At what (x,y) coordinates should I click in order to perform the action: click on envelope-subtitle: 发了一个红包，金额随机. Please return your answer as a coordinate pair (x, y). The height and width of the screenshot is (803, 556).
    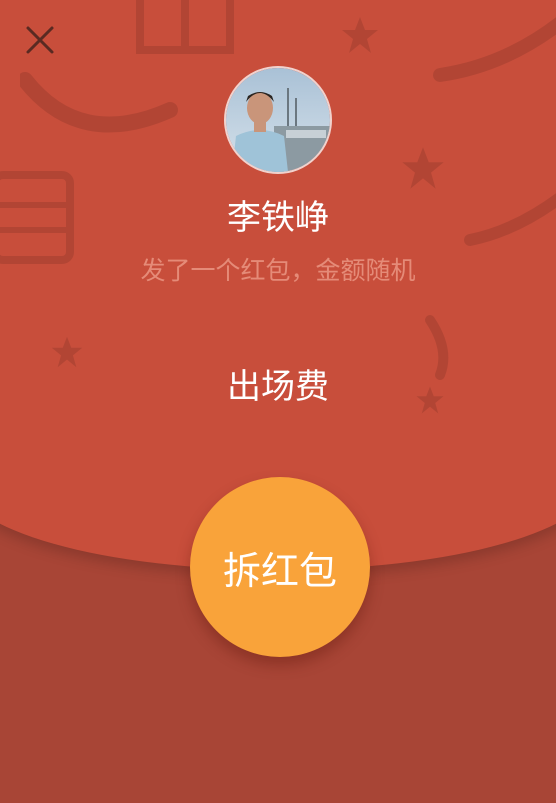
    Looking at the image, I should click on (278, 270).